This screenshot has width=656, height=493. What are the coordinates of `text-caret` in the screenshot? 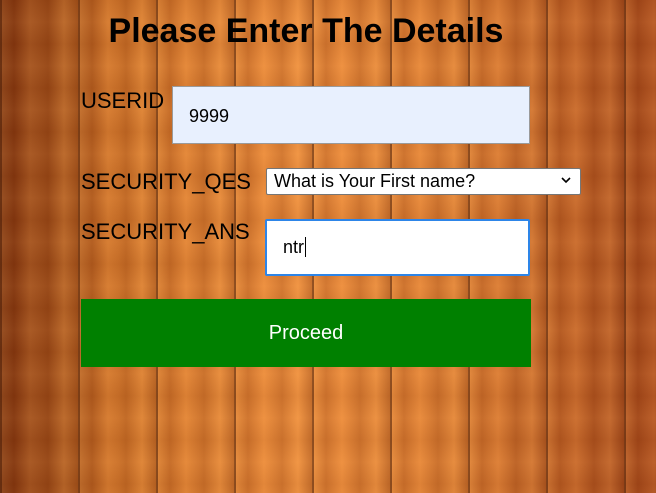 It's located at (306, 247).